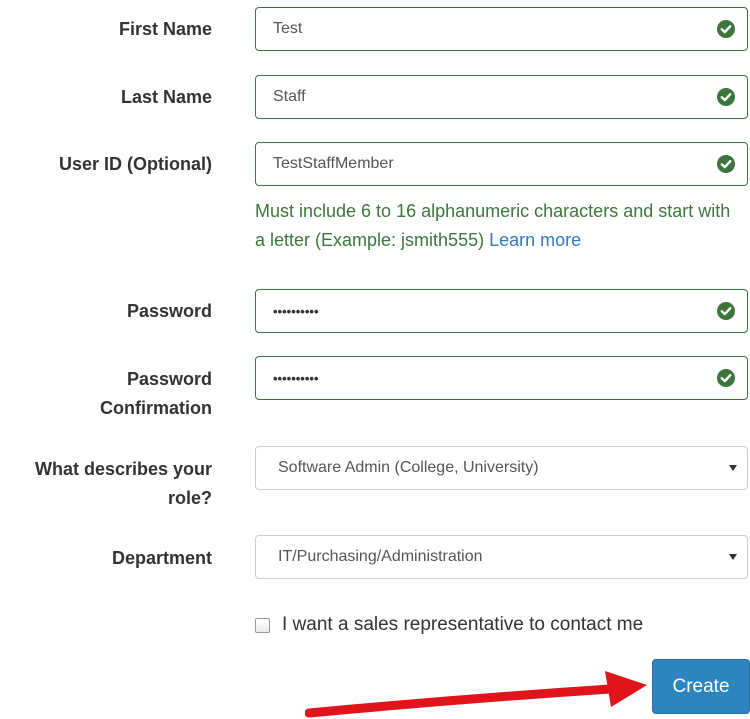 This screenshot has width=750, height=719. I want to click on department-selected-value: IT/Purchasing/Administration, so click(380, 556).